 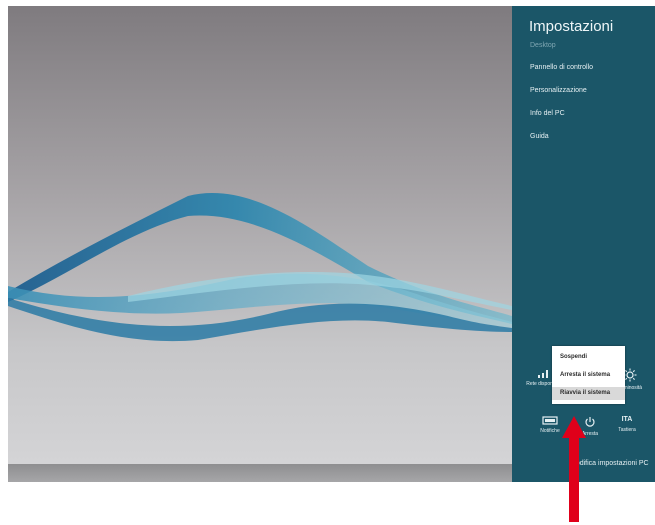 What do you see at coordinates (571, 26) in the screenshot?
I see `charm-title: Impostazioni` at bounding box center [571, 26].